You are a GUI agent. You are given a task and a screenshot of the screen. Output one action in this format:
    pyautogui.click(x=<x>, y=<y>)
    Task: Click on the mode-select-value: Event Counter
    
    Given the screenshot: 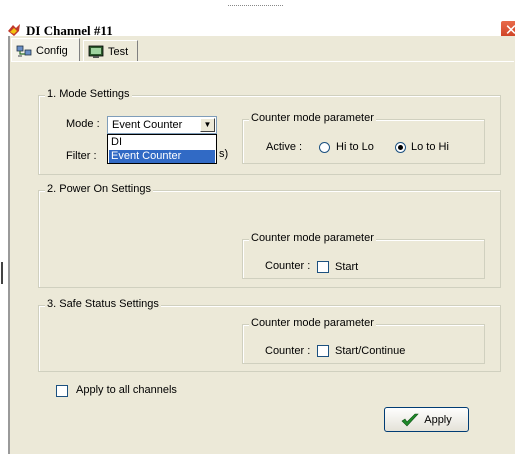 What is the action you would take?
    pyautogui.click(x=147, y=125)
    